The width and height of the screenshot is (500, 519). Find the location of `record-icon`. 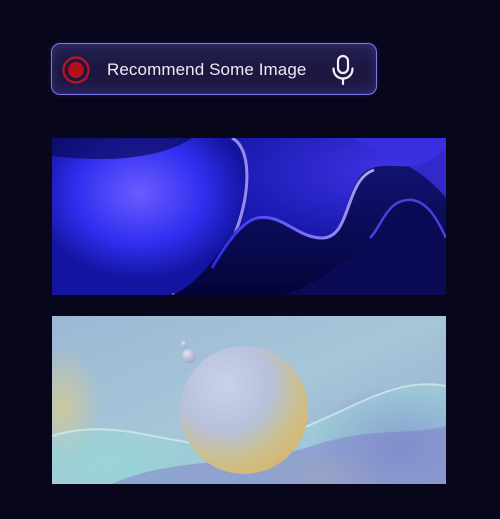

record-icon is located at coordinates (76, 70).